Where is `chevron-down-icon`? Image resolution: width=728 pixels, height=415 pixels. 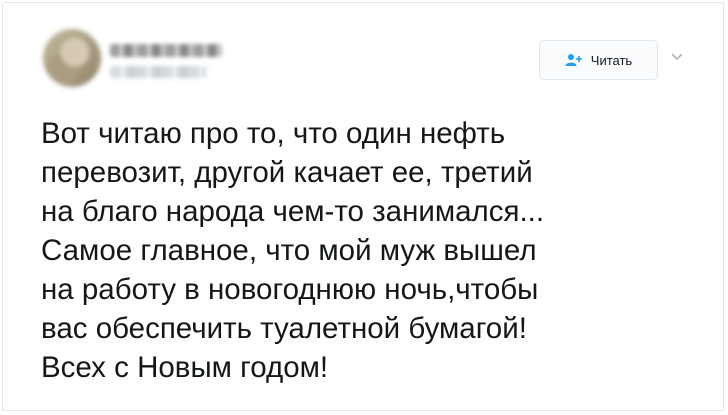
chevron-down-icon is located at coordinates (677, 57).